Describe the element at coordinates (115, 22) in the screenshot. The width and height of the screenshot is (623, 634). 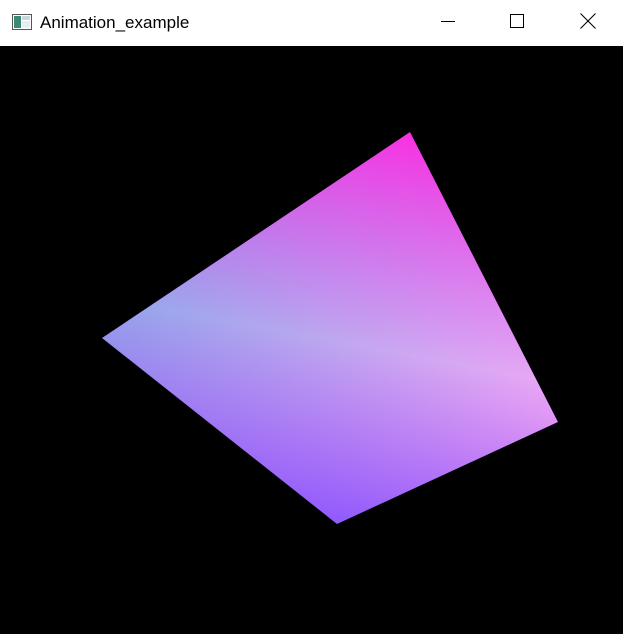
I see `window-title: Animation_example` at that location.